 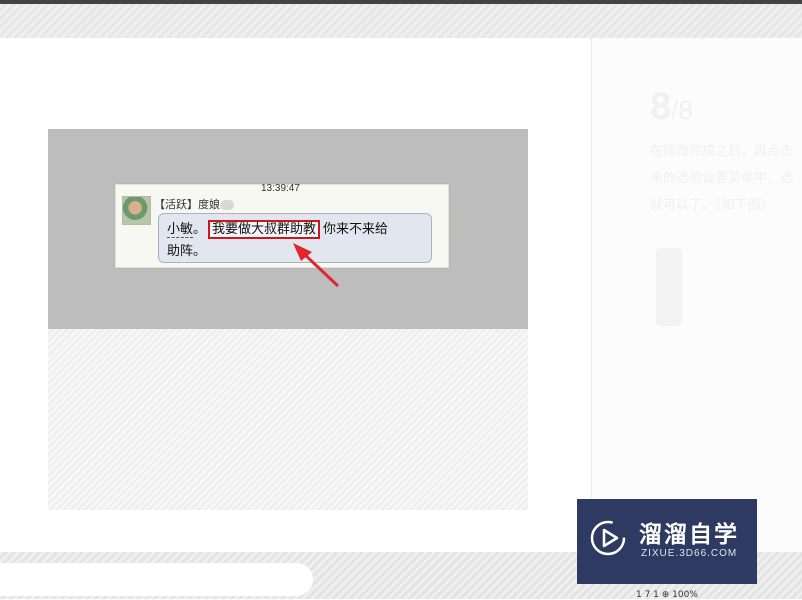 What do you see at coordinates (180, 230) in the screenshot?
I see `mention-name: 小敏` at bounding box center [180, 230].